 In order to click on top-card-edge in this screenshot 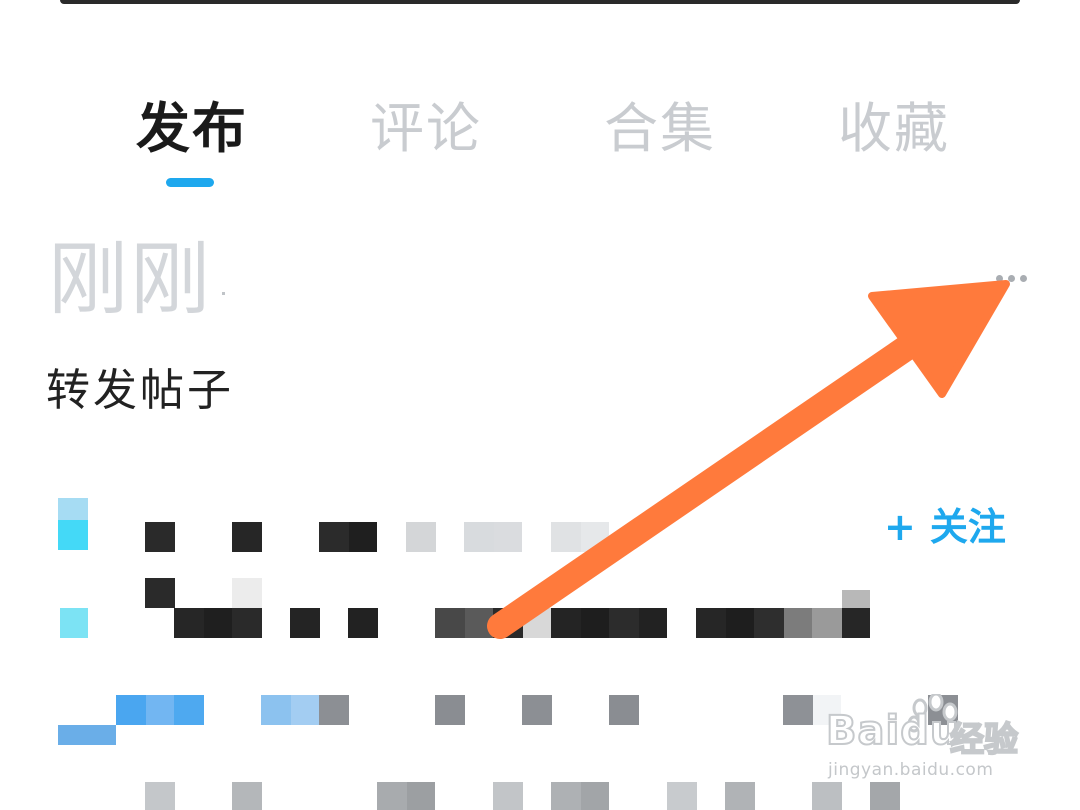, I will do `click(540, 2)`.